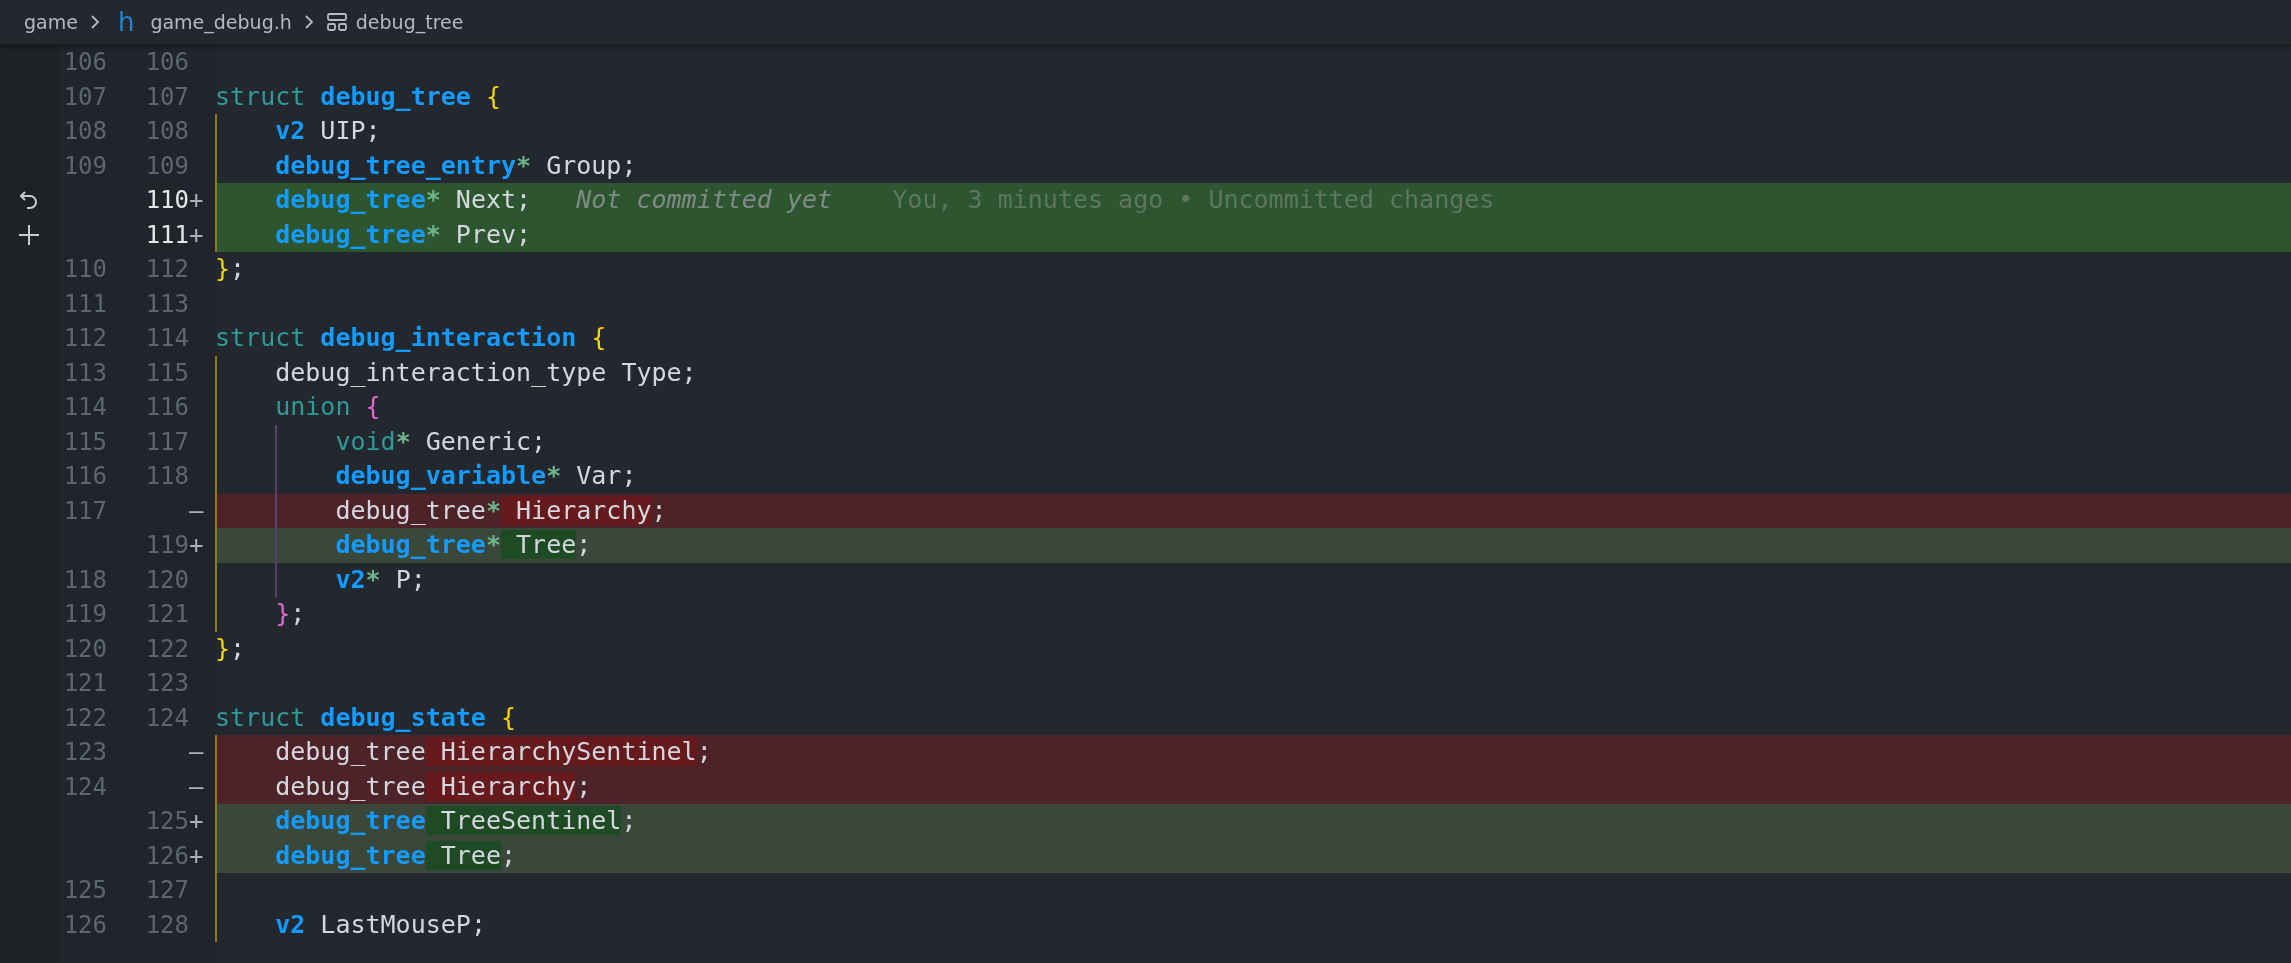 This screenshot has width=2291, height=963. I want to click on code-line: struct debug_interaction {, so click(411, 338).